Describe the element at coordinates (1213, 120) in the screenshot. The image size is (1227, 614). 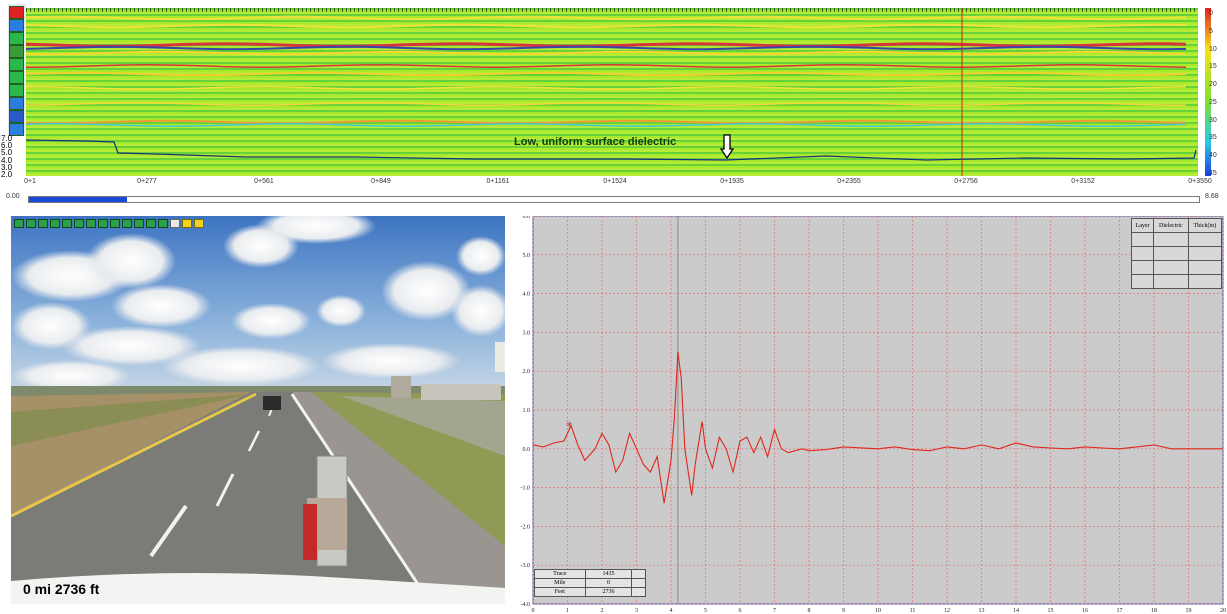
I see `depth-tick-label: 30` at that location.